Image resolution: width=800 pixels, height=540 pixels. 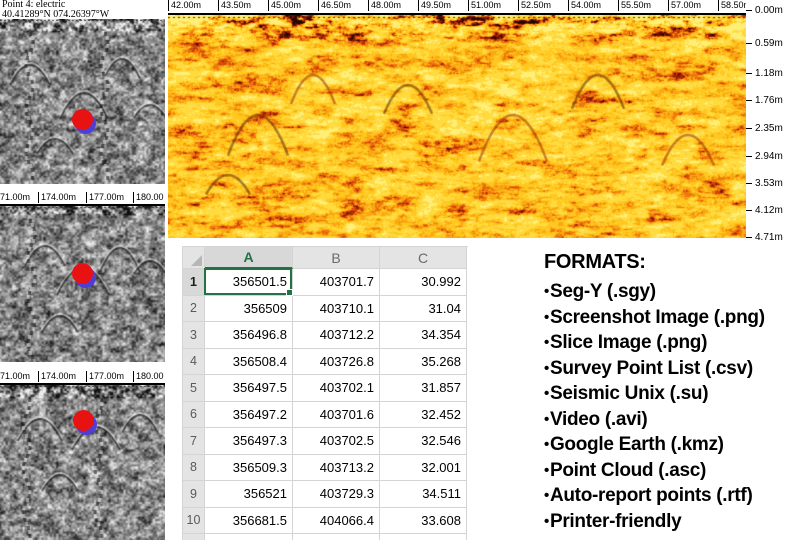 I want to click on row-header: 9, so click(x=194, y=494).